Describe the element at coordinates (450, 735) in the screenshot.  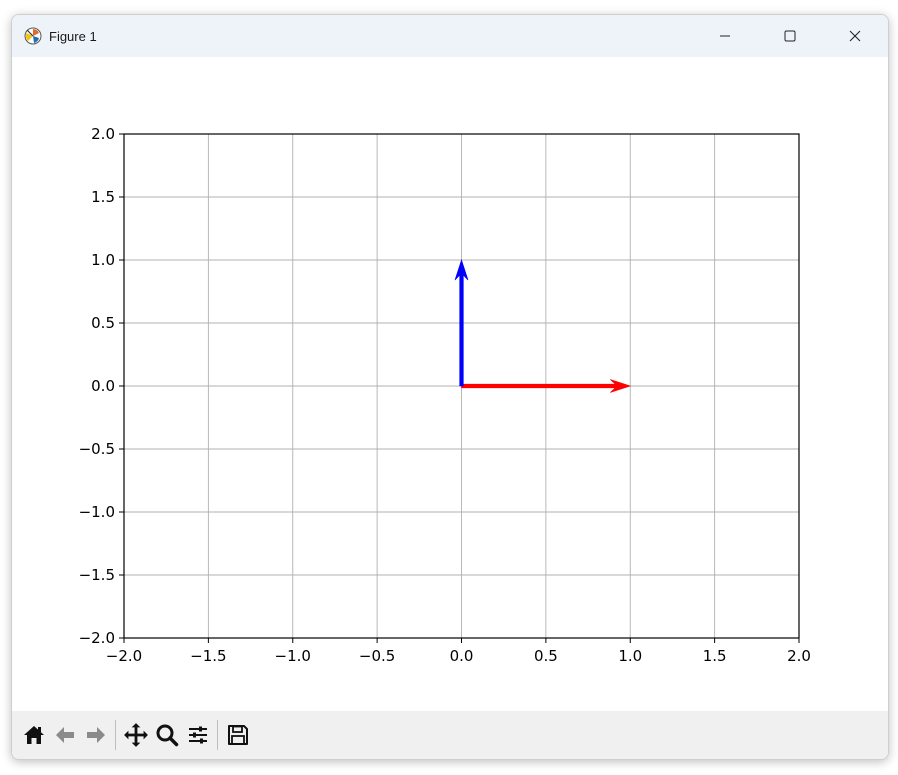
I see `navigation-toolbar` at that location.